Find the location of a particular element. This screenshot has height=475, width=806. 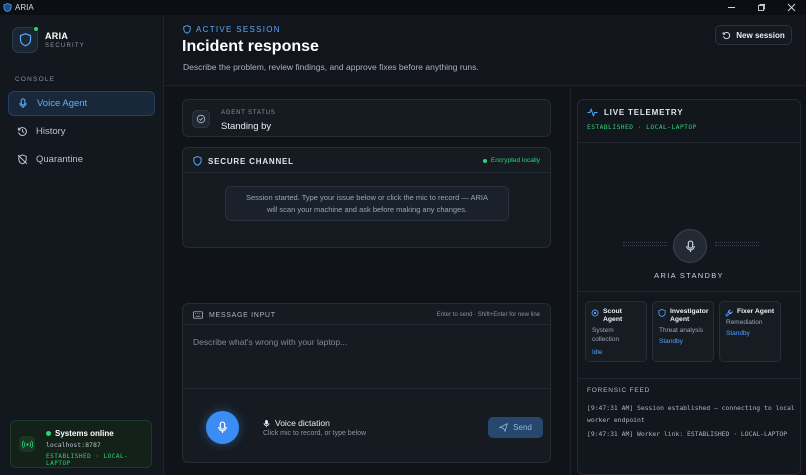

brand: ARIA SECURITY is located at coordinates (48, 39).